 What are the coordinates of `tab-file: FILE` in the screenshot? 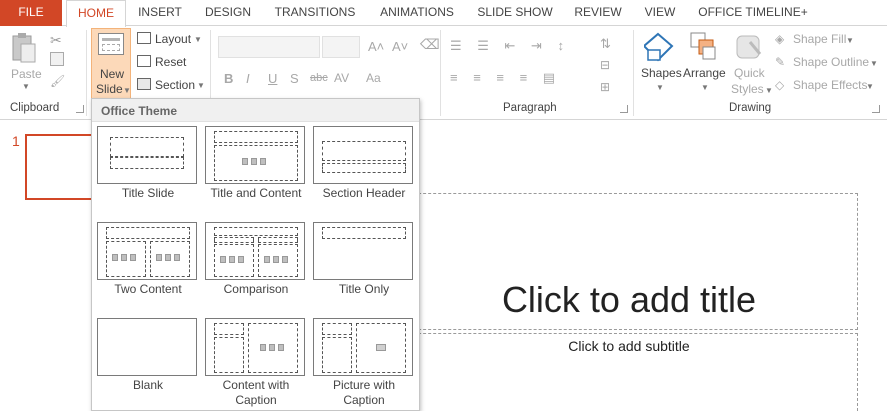 It's located at (31, 13).